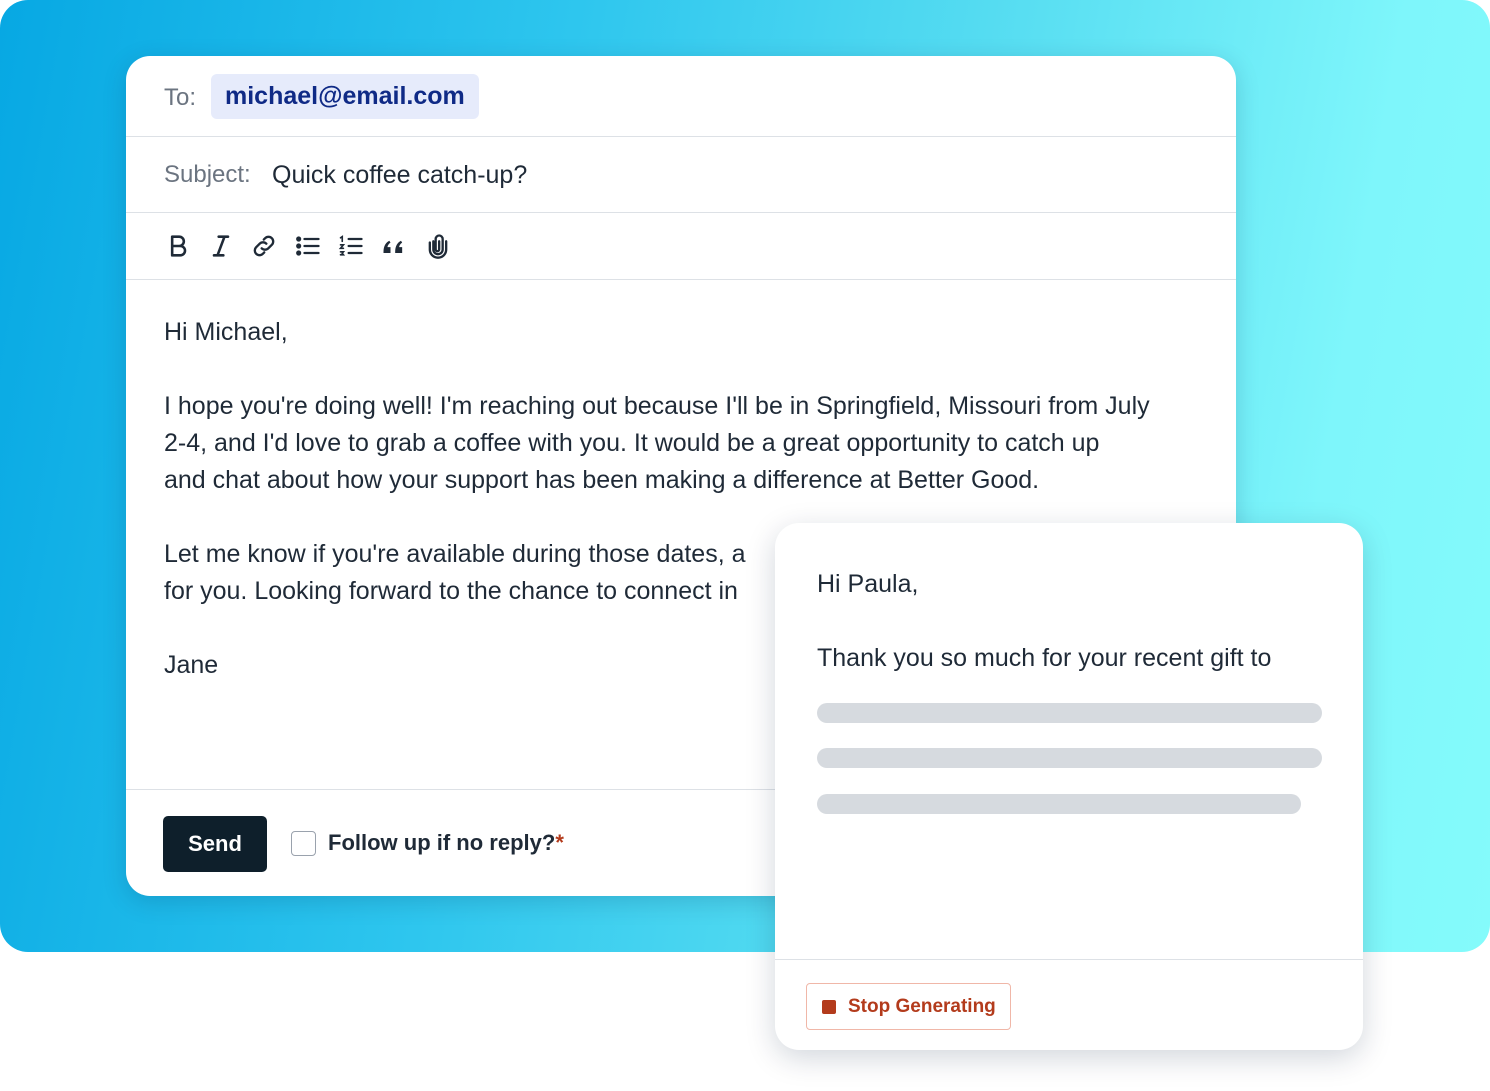 This screenshot has height=1091, width=1490. What do you see at coordinates (180, 97) in the screenshot?
I see `to-label: To:` at bounding box center [180, 97].